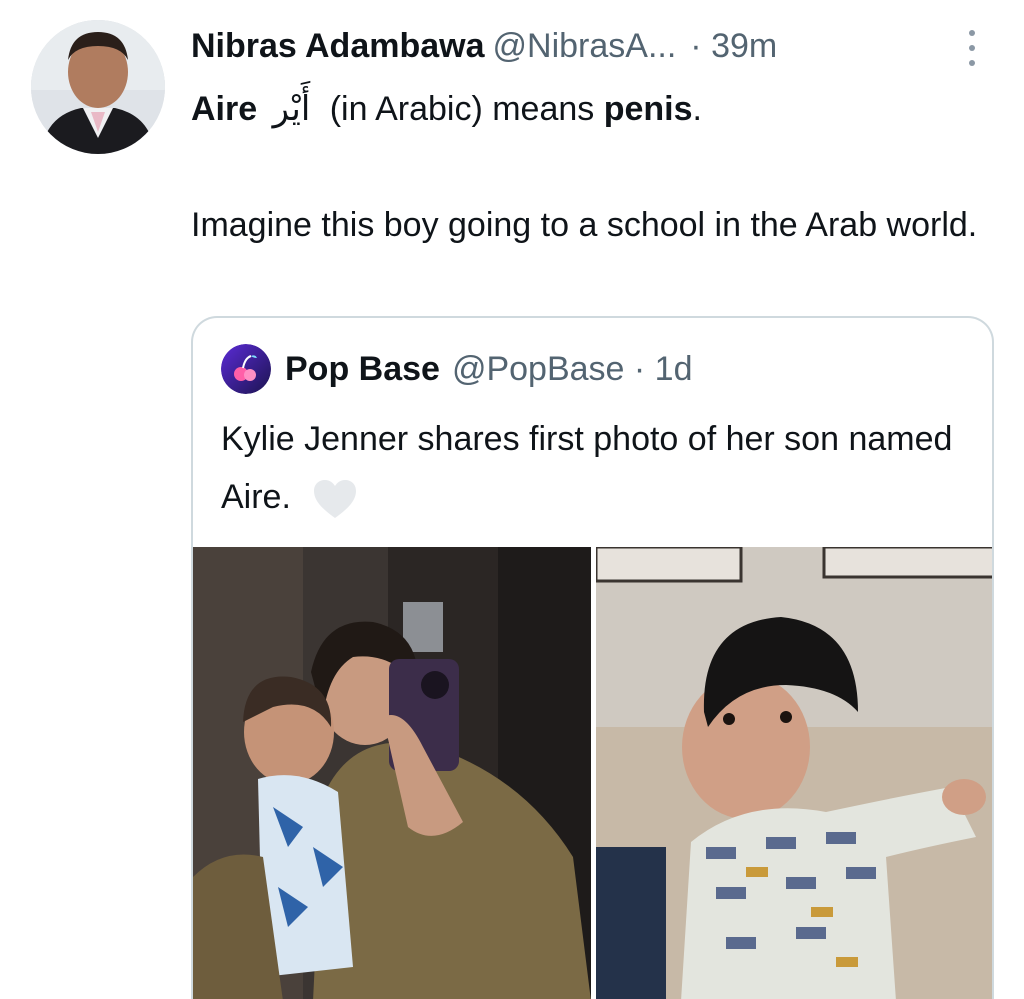  I want to click on bold-word-aire: Aire, so click(224, 109).